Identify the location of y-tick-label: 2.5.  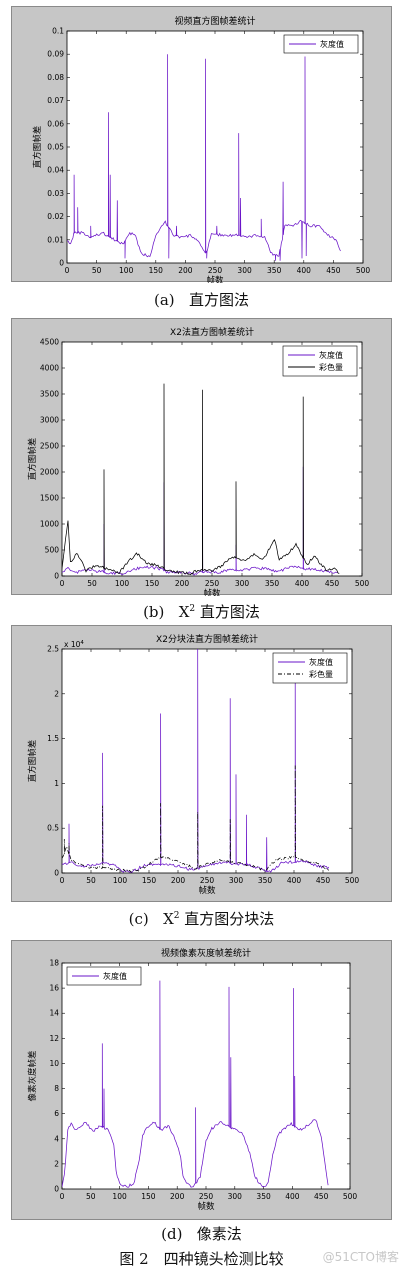
(53, 649).